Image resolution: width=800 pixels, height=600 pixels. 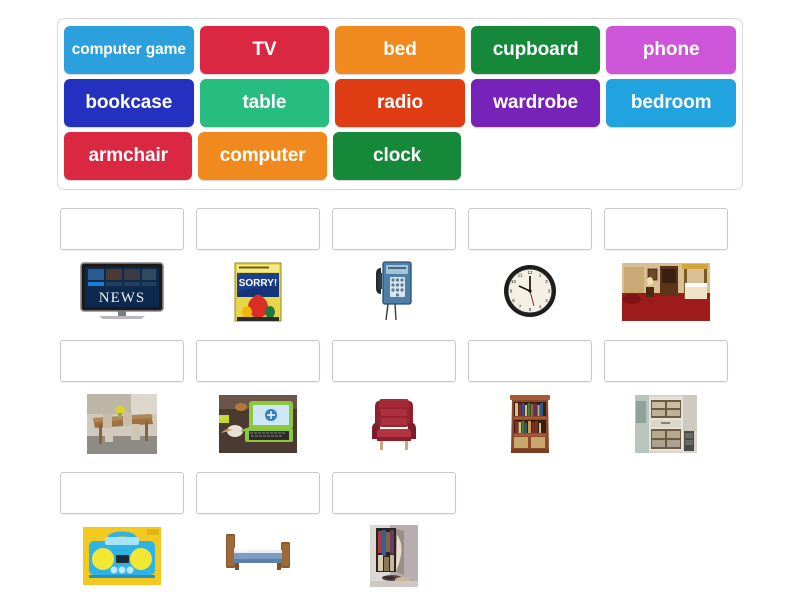 I want to click on svg-text: 1, so click(x=540, y=275).